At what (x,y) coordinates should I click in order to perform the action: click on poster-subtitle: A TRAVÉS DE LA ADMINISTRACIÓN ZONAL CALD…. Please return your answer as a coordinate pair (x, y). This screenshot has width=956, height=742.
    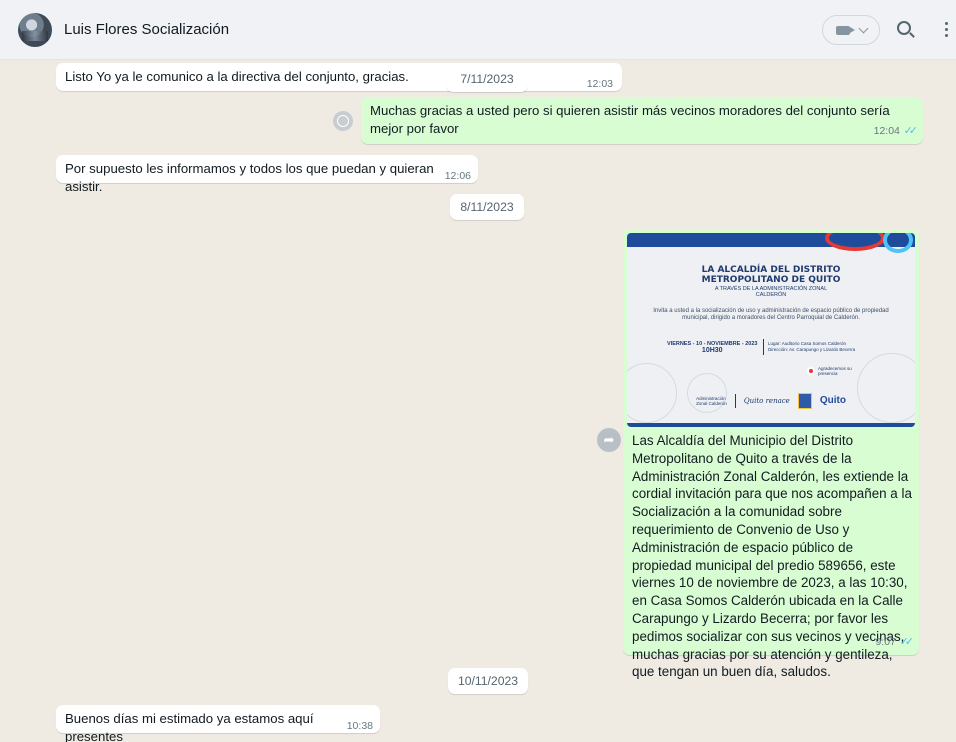
    Looking at the image, I should click on (771, 292).